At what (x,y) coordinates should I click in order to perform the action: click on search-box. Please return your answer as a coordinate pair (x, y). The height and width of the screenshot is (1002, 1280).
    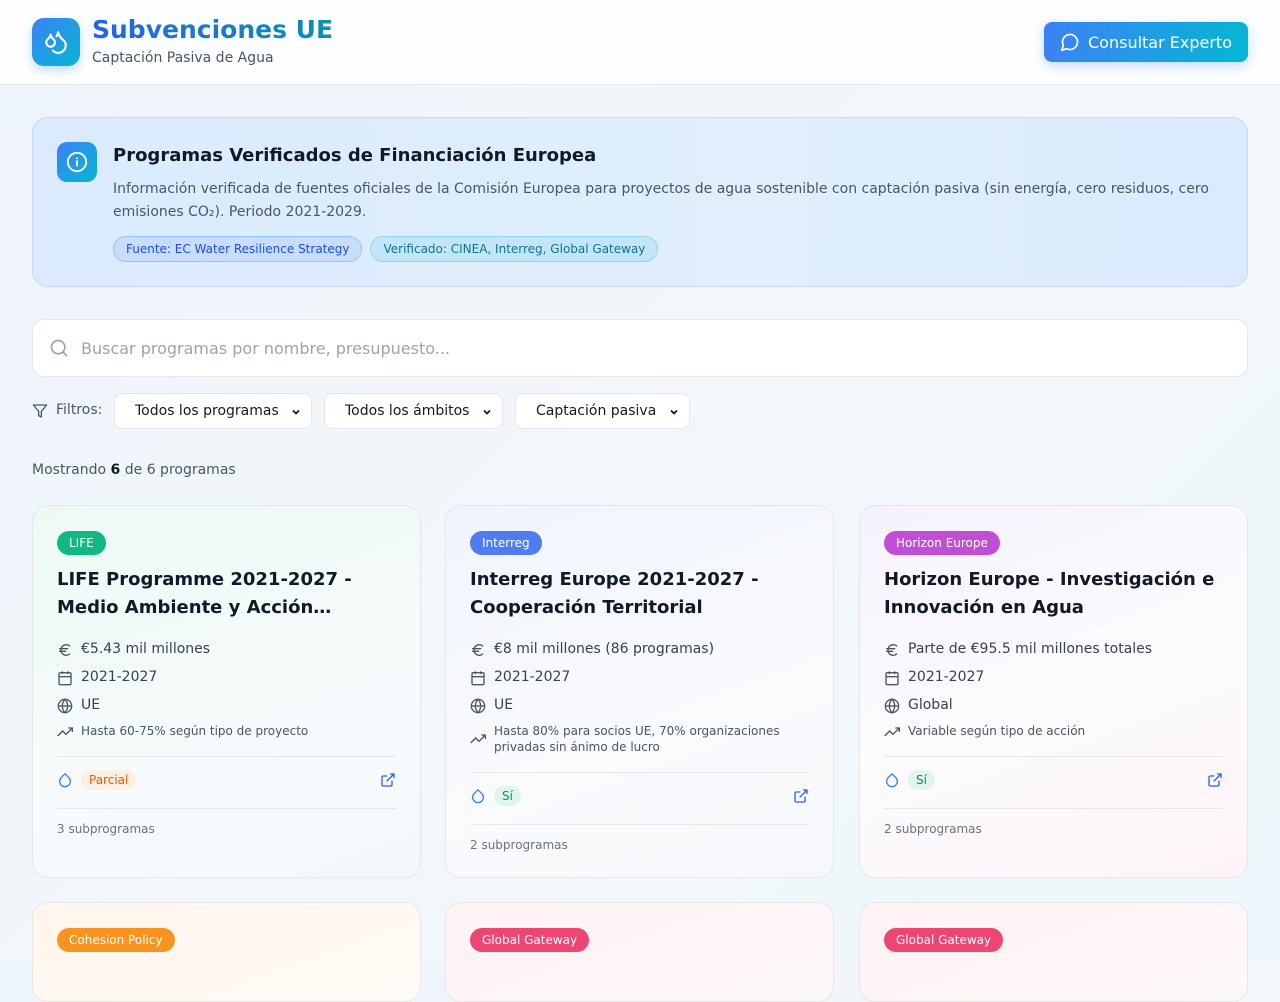
    Looking at the image, I should click on (640, 348).